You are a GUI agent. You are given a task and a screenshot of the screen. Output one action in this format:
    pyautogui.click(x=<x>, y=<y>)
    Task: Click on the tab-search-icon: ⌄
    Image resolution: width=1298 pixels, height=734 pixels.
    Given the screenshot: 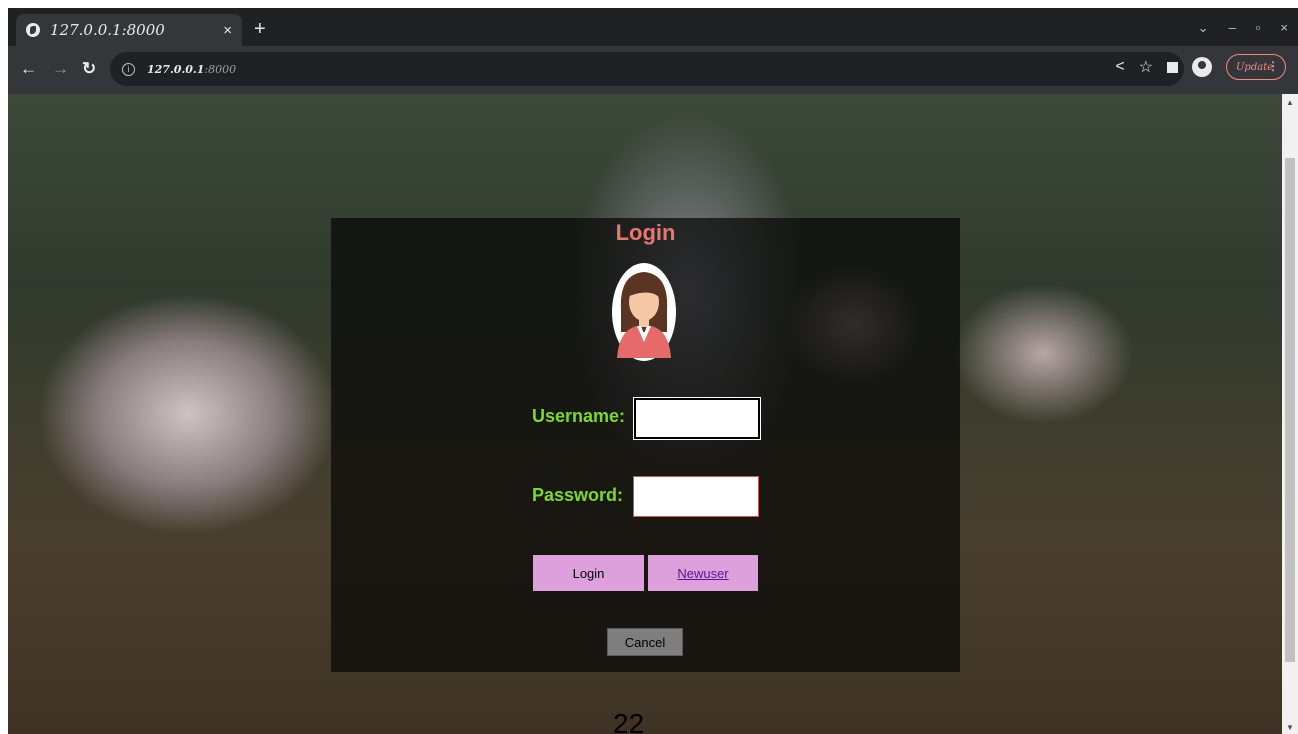 What is the action you would take?
    pyautogui.click(x=1203, y=28)
    